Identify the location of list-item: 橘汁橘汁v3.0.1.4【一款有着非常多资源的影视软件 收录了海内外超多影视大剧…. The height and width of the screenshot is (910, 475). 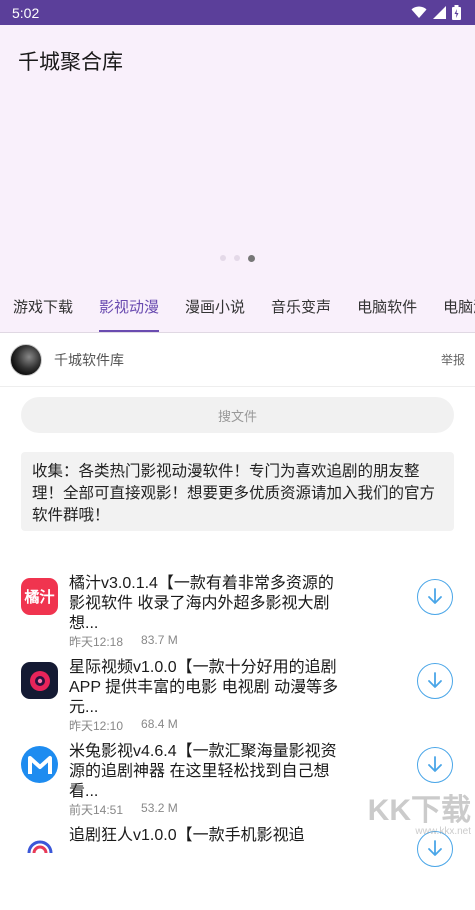
(237, 616).